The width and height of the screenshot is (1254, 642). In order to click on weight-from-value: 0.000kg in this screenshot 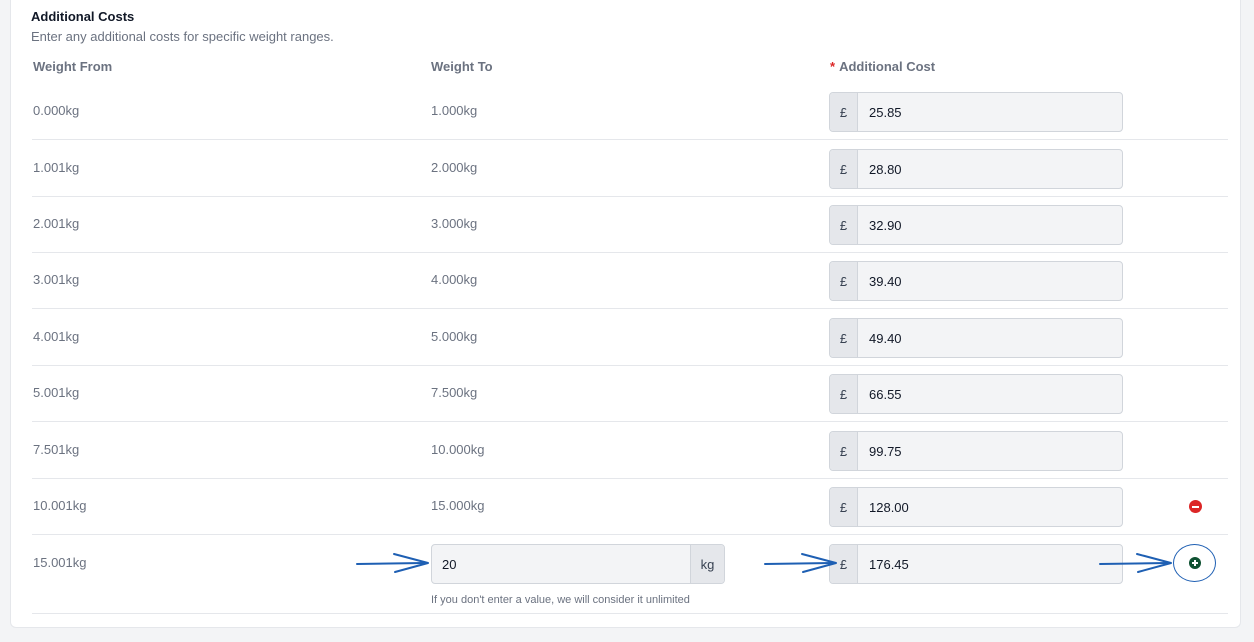, I will do `click(56, 110)`.